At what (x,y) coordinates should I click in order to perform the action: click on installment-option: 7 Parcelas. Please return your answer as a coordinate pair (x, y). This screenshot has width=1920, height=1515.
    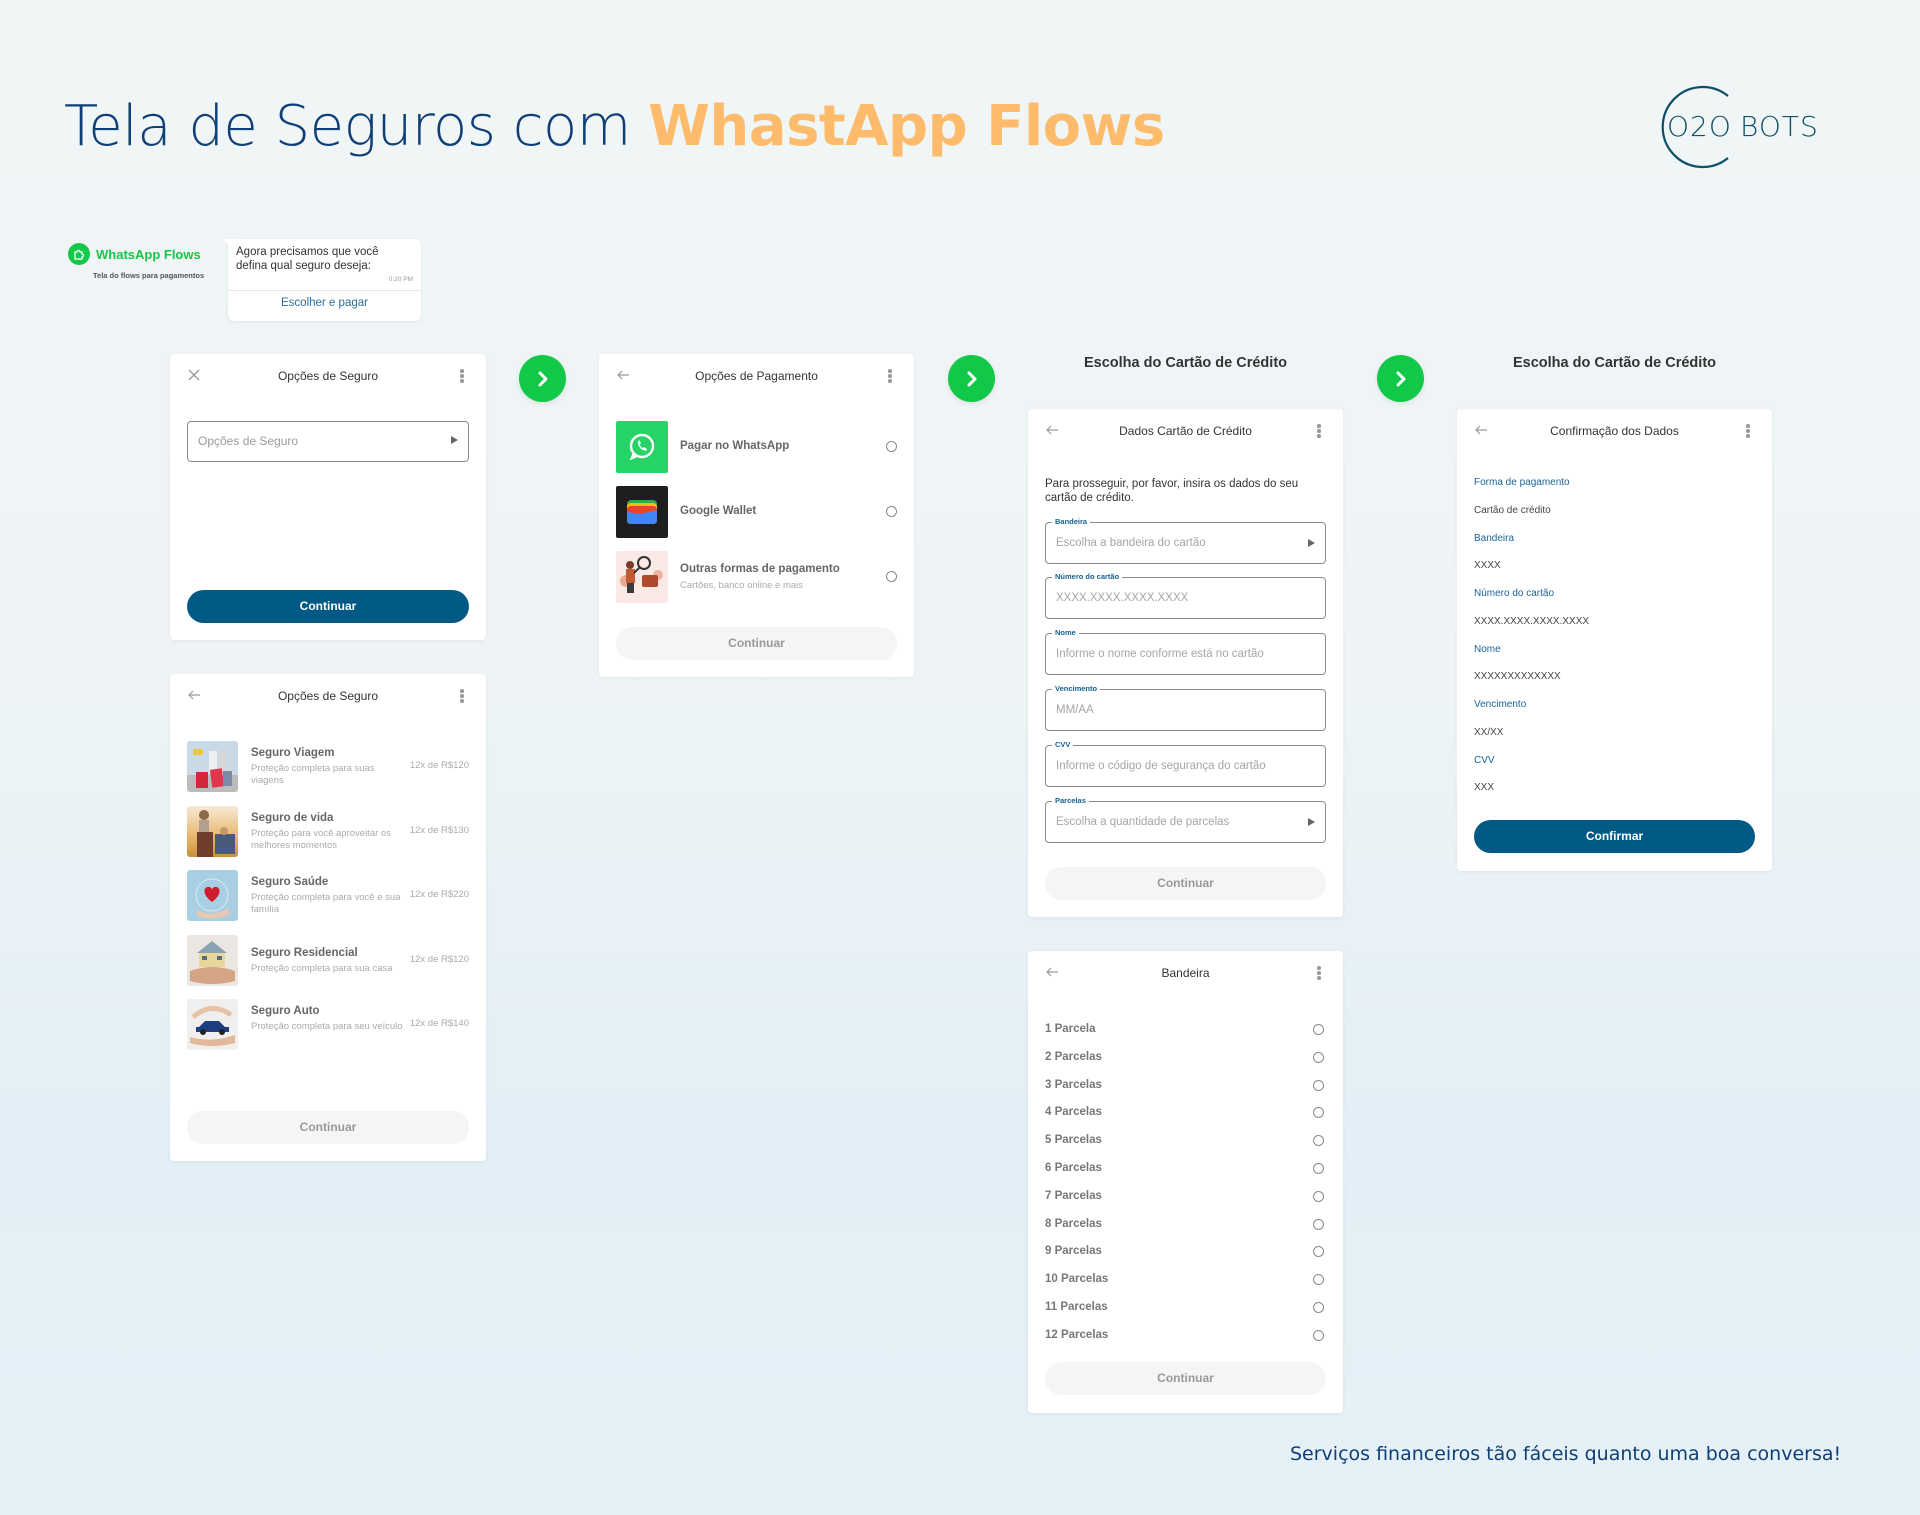
    Looking at the image, I should click on (1185, 1198).